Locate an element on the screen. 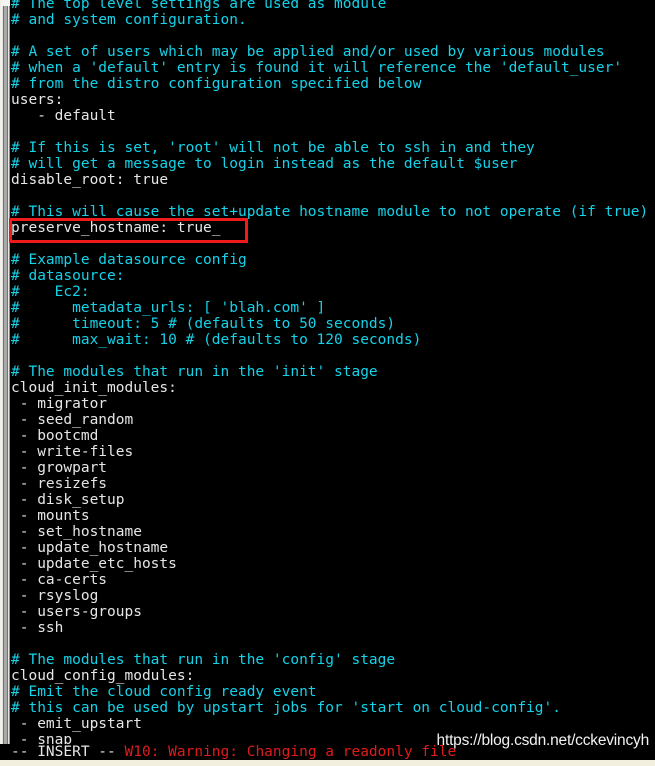 The width and height of the screenshot is (655, 766). editor-line: # Emit the cloud config ready event is located at coordinates (164, 692).